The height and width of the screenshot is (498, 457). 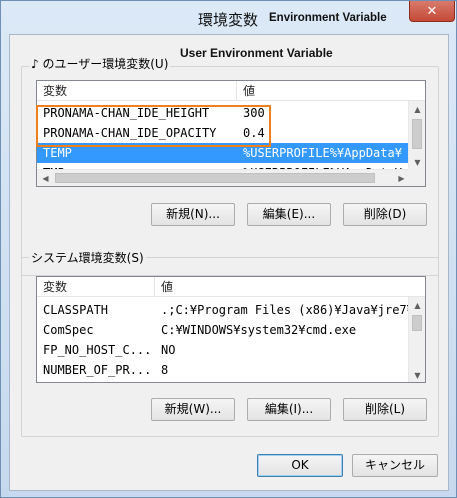 I want to click on scrollbar-corner, so click(x=416, y=177).